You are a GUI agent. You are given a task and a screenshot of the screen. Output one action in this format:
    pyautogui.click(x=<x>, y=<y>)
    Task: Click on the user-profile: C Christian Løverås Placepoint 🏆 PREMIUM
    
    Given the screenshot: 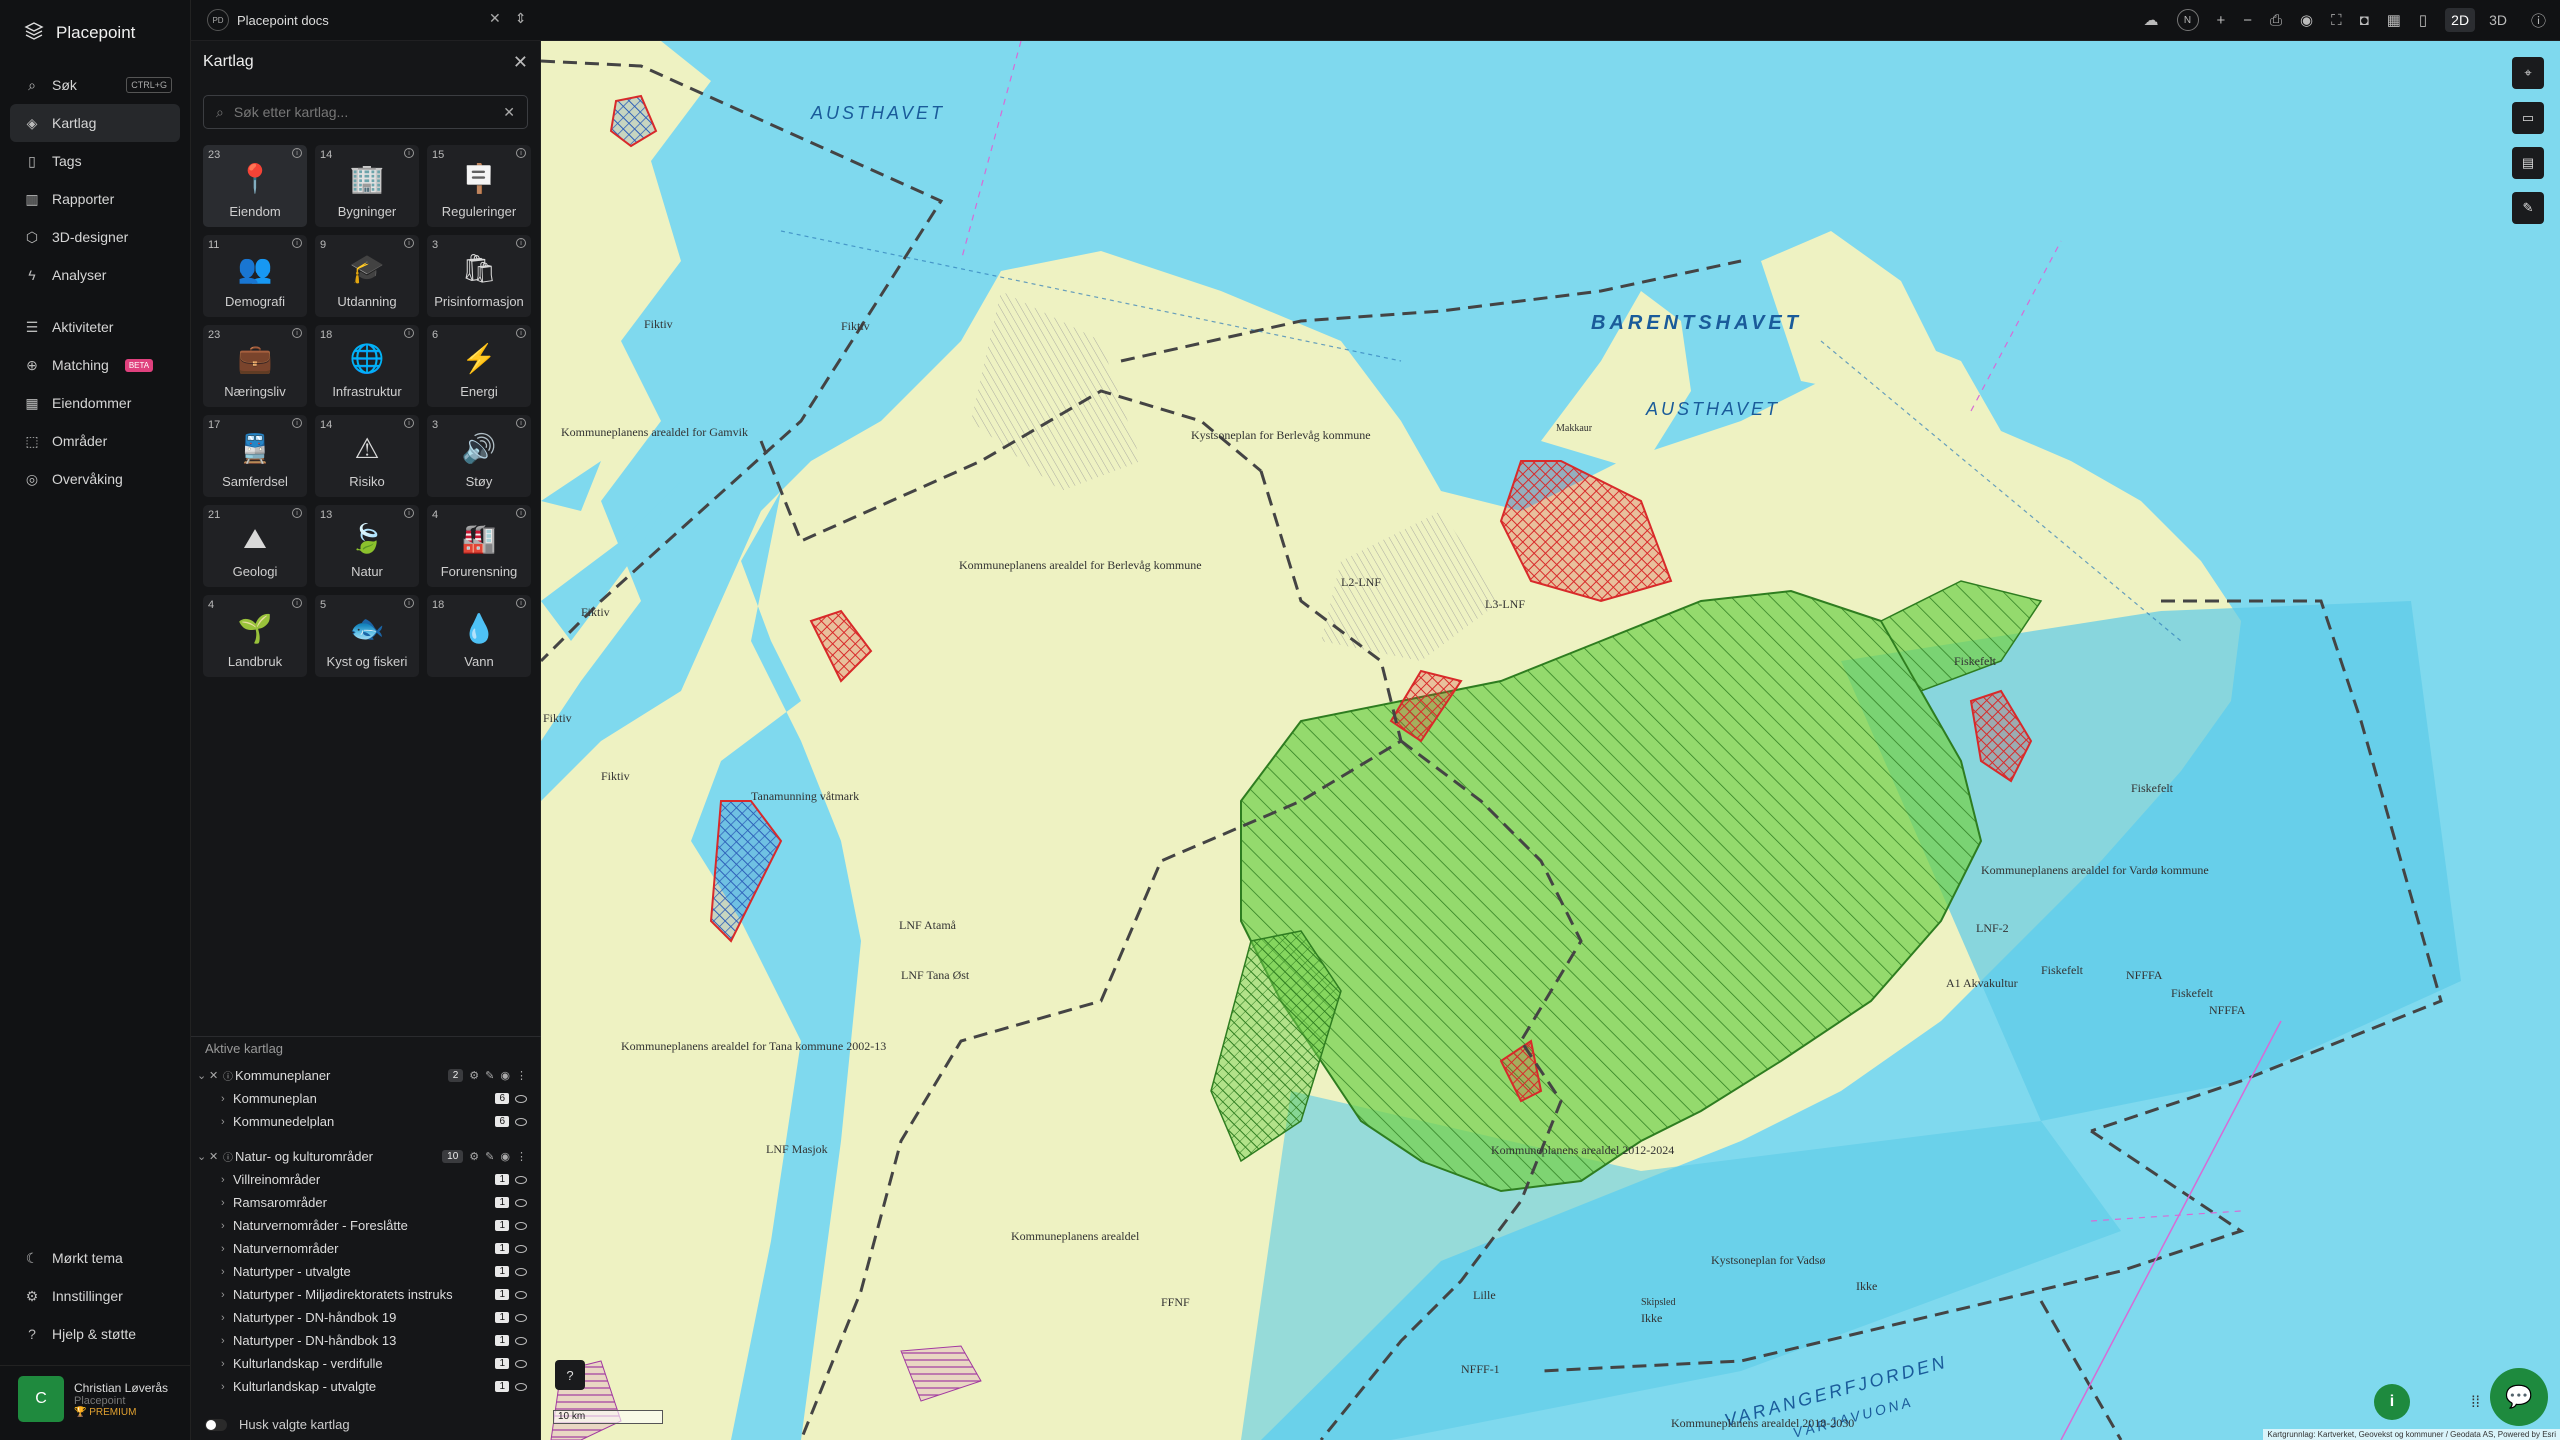 What is the action you would take?
    pyautogui.click(x=95, y=1403)
    